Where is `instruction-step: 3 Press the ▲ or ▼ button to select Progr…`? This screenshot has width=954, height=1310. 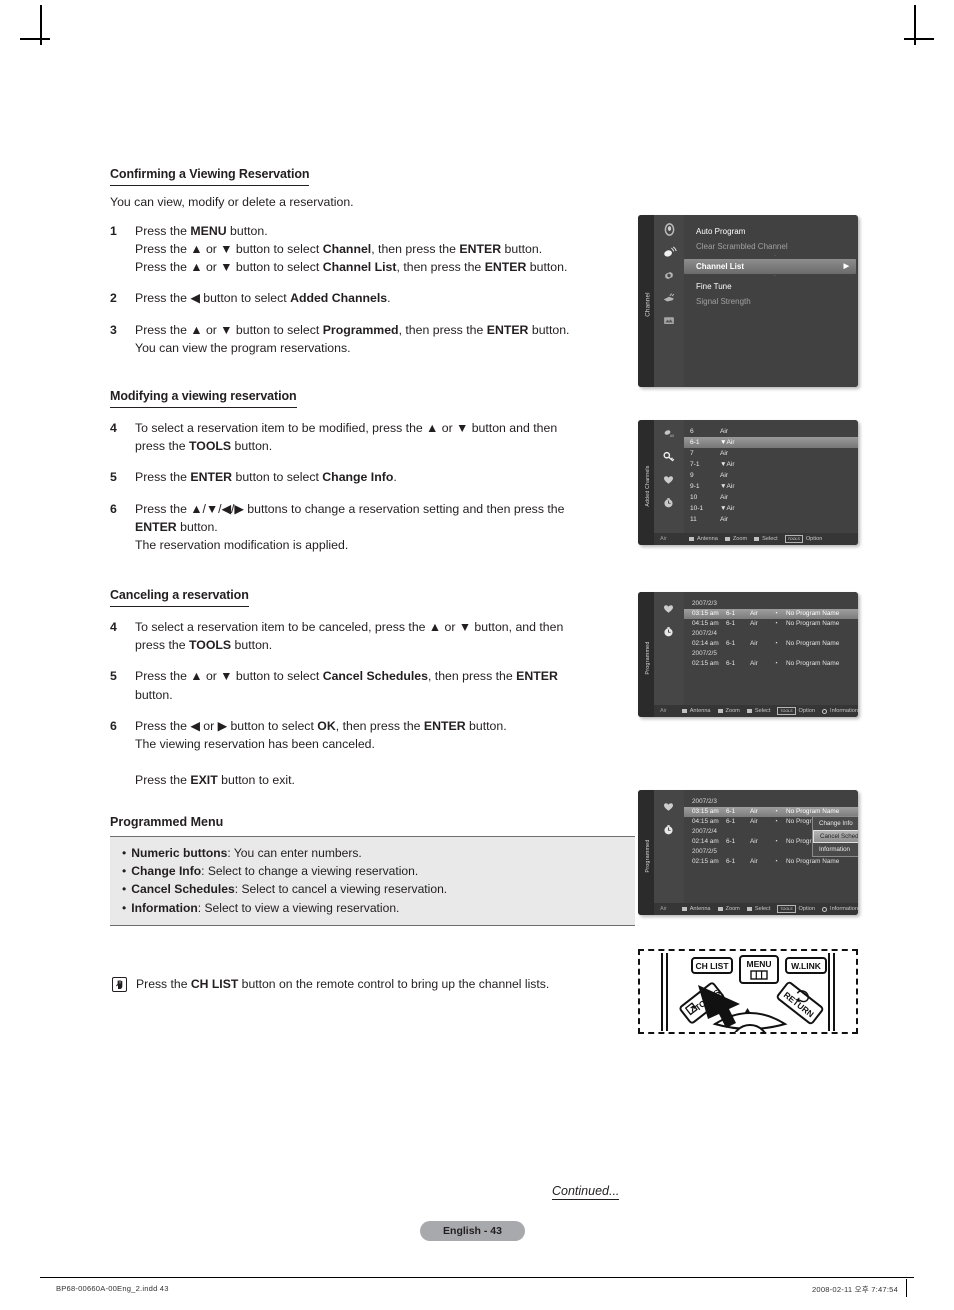 instruction-step: 3 Press the ▲ or ▼ button to select Progr… is located at coordinates (372, 339).